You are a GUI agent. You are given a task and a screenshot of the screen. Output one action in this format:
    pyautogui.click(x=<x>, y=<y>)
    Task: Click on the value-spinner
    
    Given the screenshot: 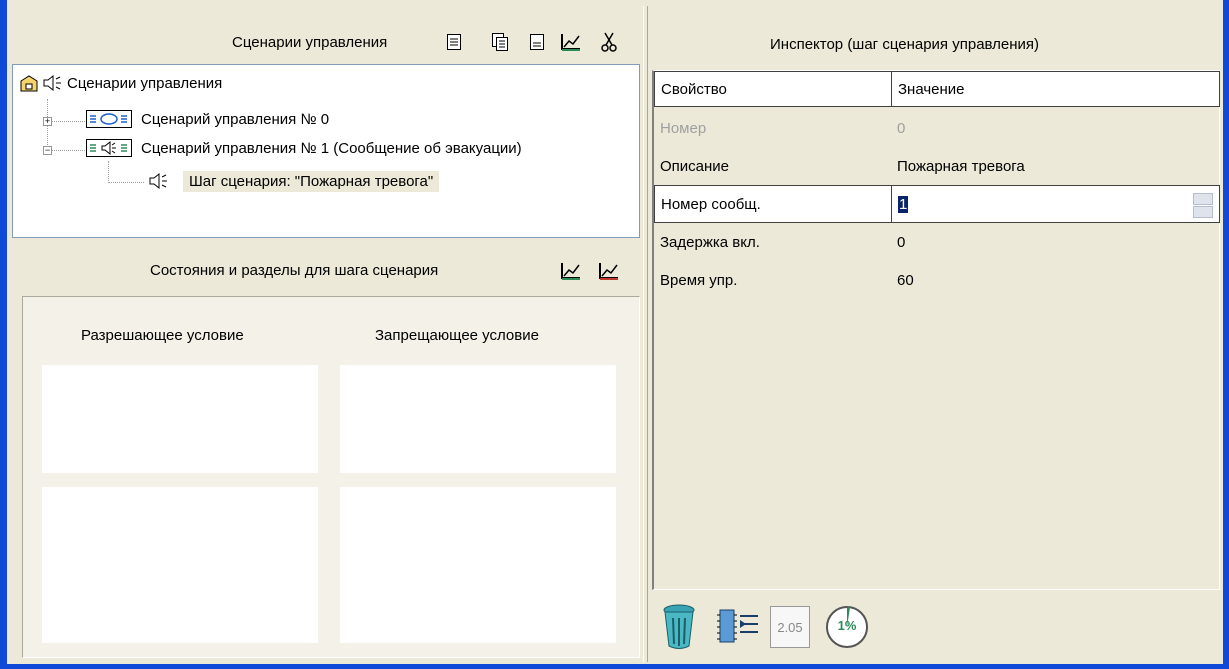 What is the action you would take?
    pyautogui.click(x=1203, y=206)
    